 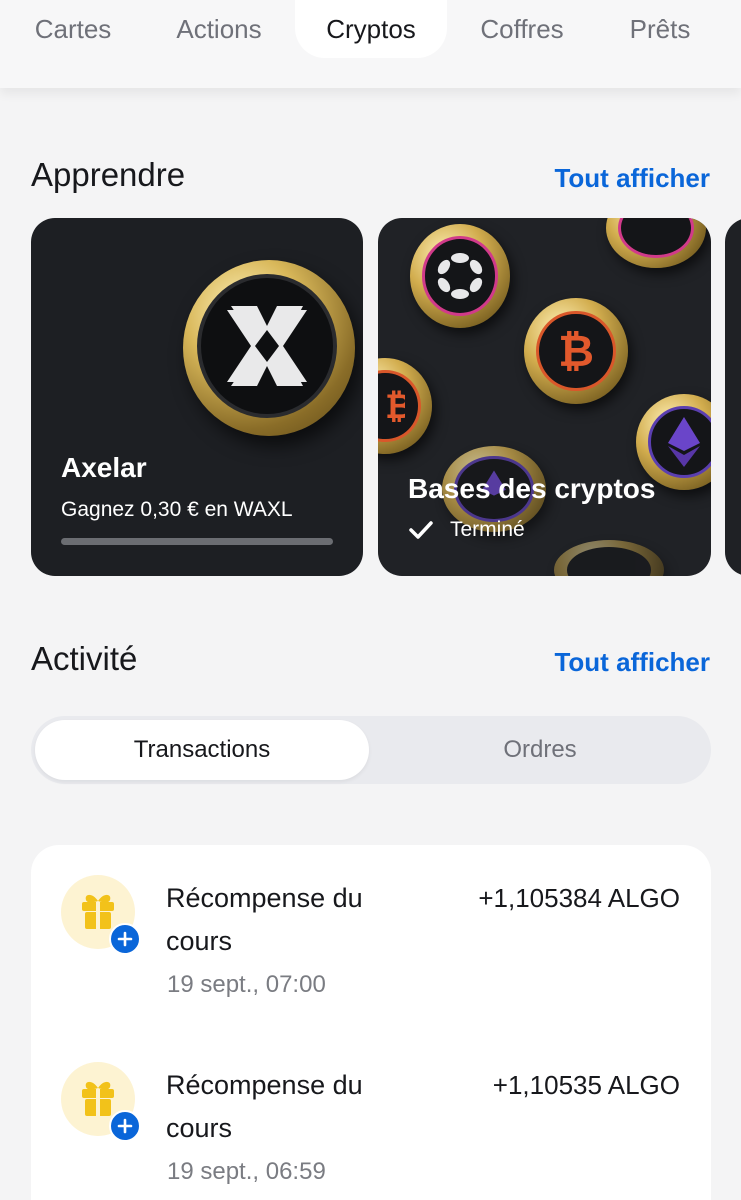 What do you see at coordinates (532, 488) in the screenshot?
I see `learn-card-title: Bases des cryptos` at bounding box center [532, 488].